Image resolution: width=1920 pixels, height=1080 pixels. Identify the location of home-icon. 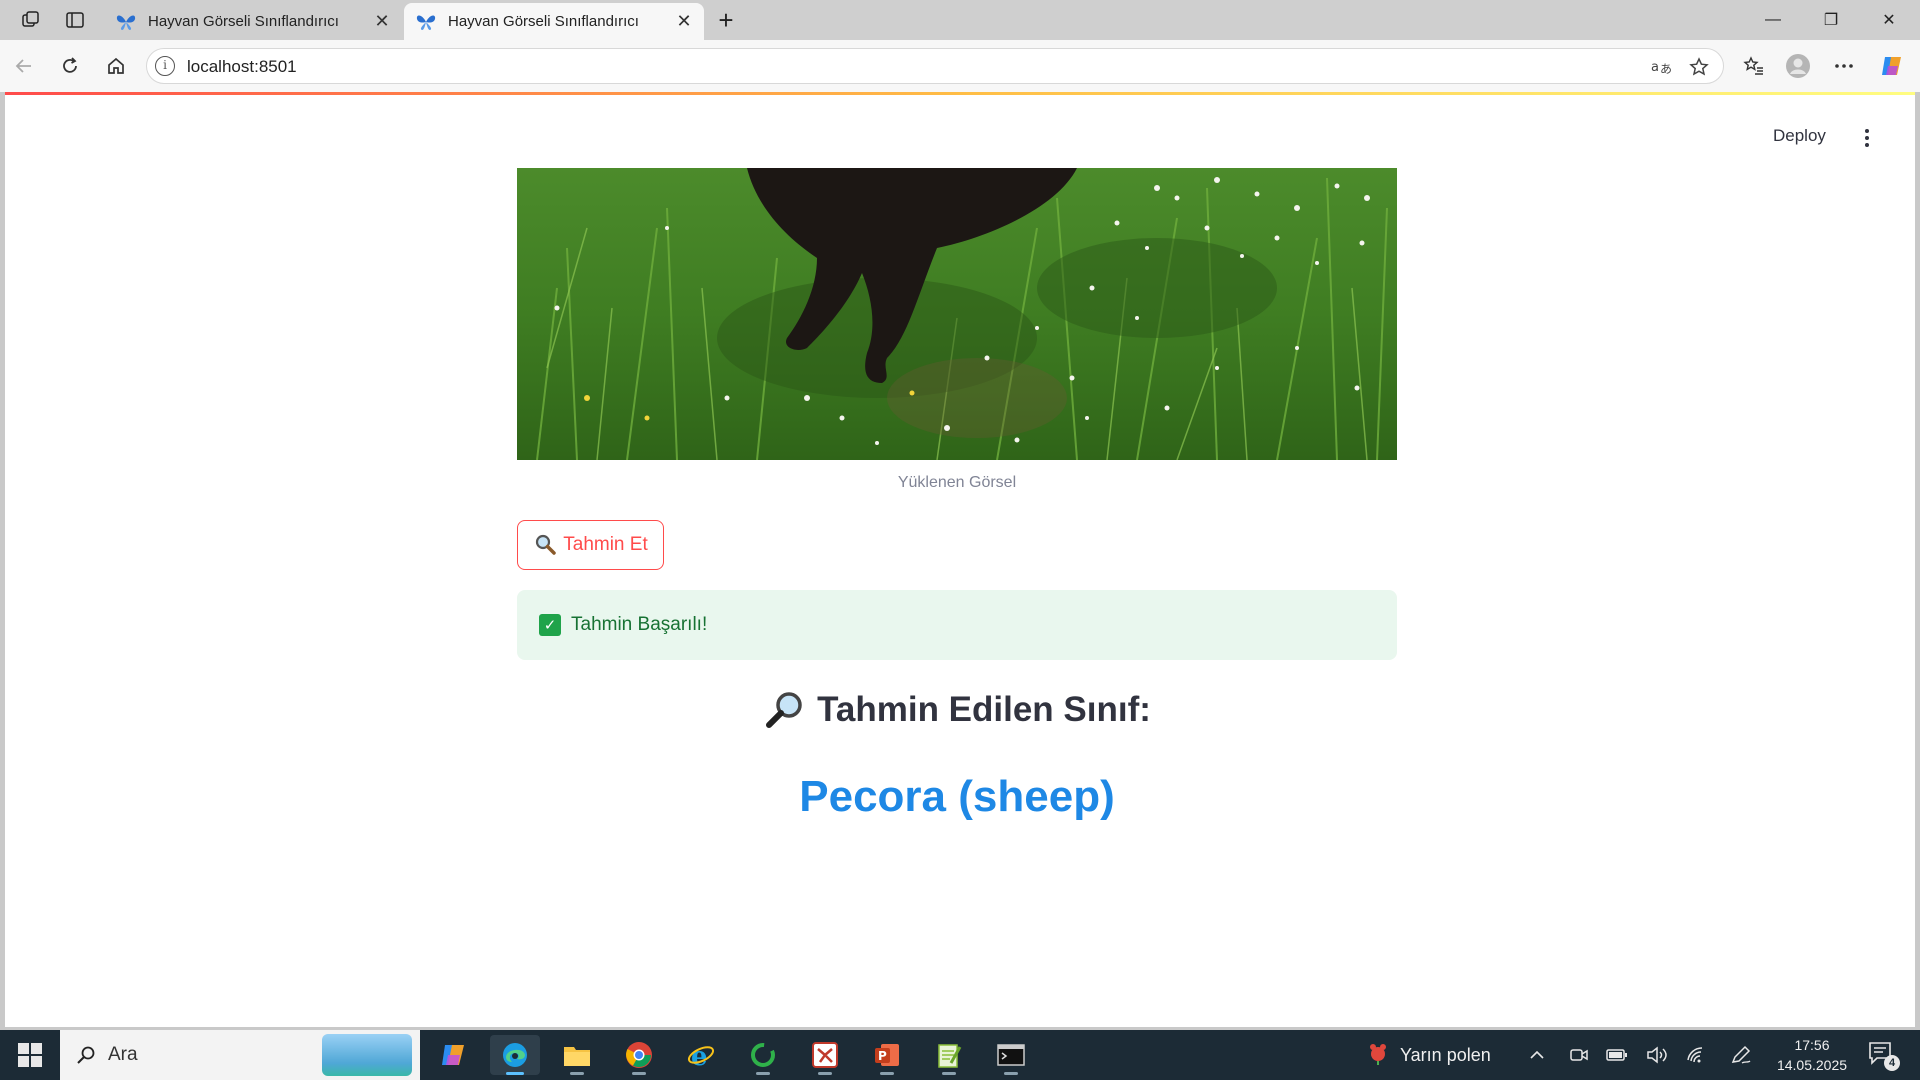
(116, 66).